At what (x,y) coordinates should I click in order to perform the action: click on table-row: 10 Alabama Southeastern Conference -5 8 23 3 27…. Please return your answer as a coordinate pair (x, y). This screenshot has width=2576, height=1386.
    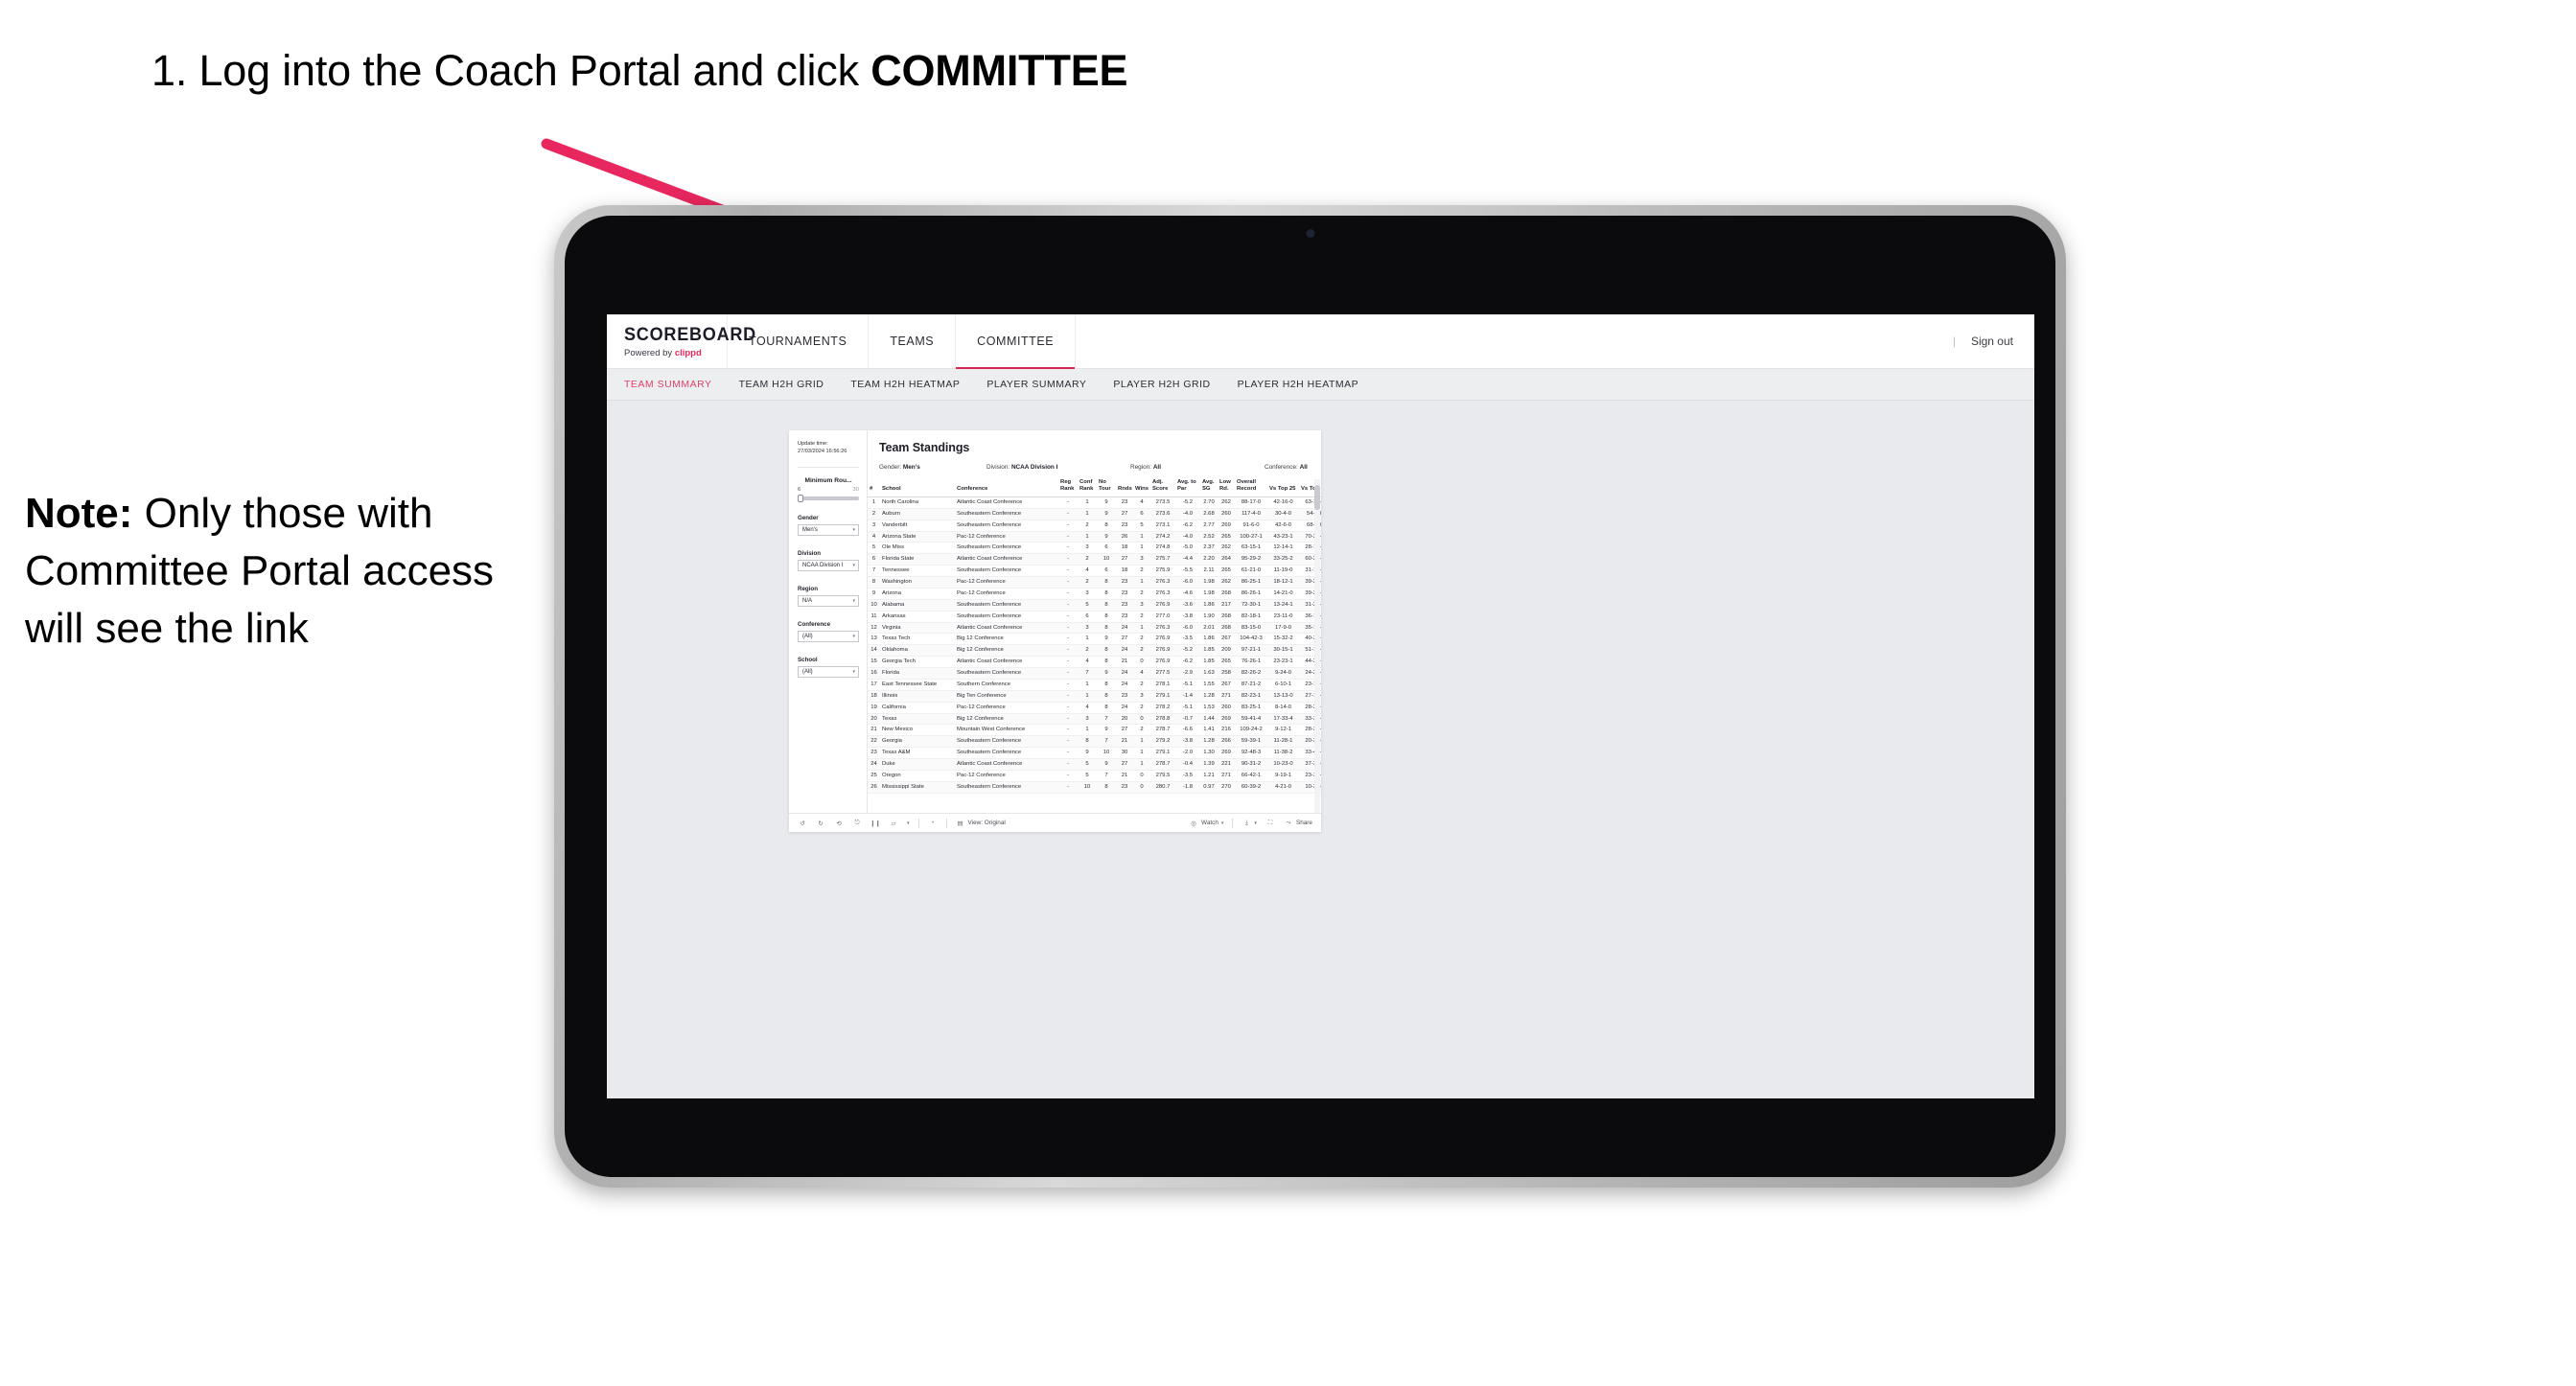
    Looking at the image, I should click on (1094, 605).